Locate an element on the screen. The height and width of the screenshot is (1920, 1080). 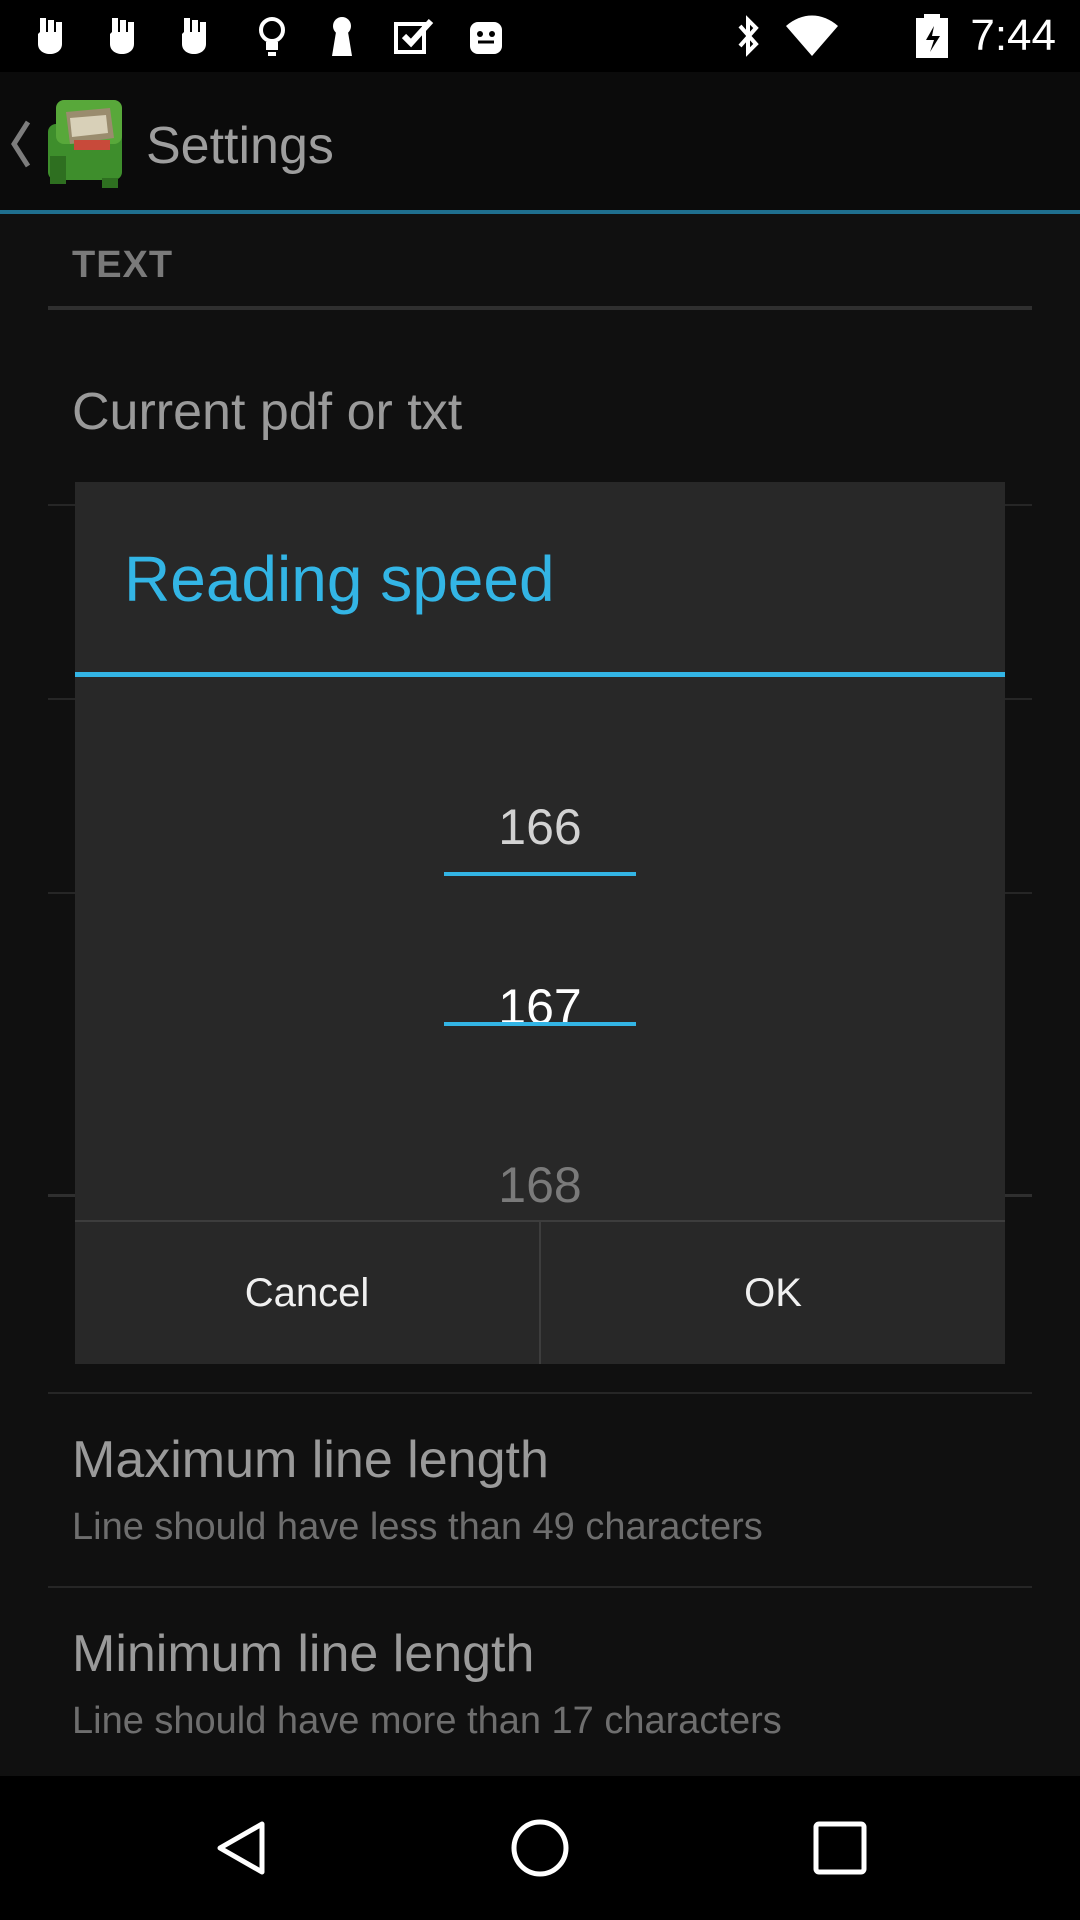
picker-previous-value: 166 is located at coordinates (540, 827).